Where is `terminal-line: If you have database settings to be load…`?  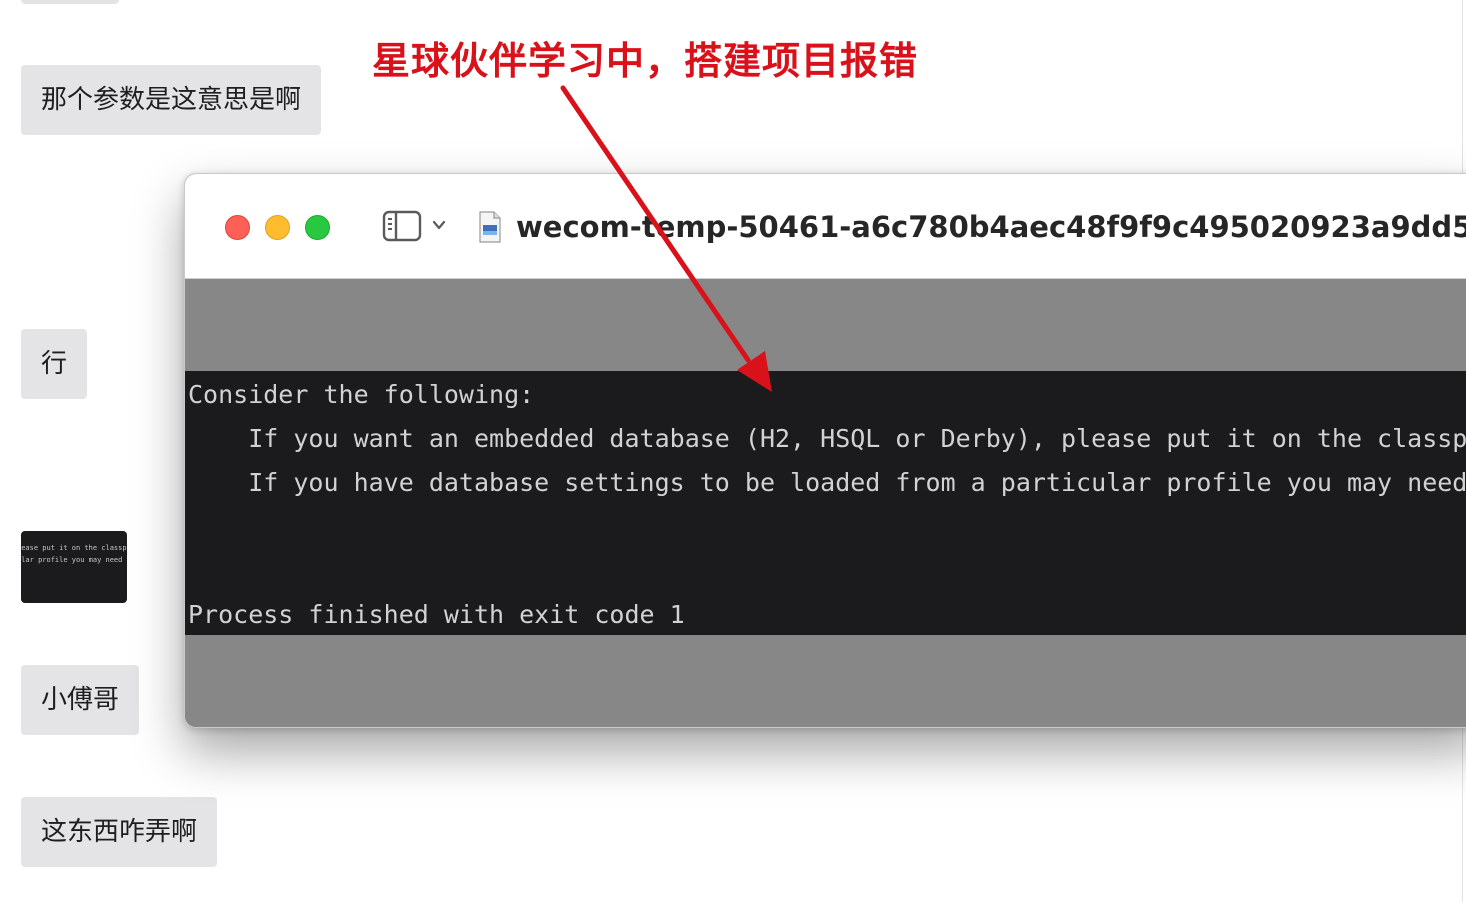
terminal-line: If you have database settings to be load… is located at coordinates (857, 482).